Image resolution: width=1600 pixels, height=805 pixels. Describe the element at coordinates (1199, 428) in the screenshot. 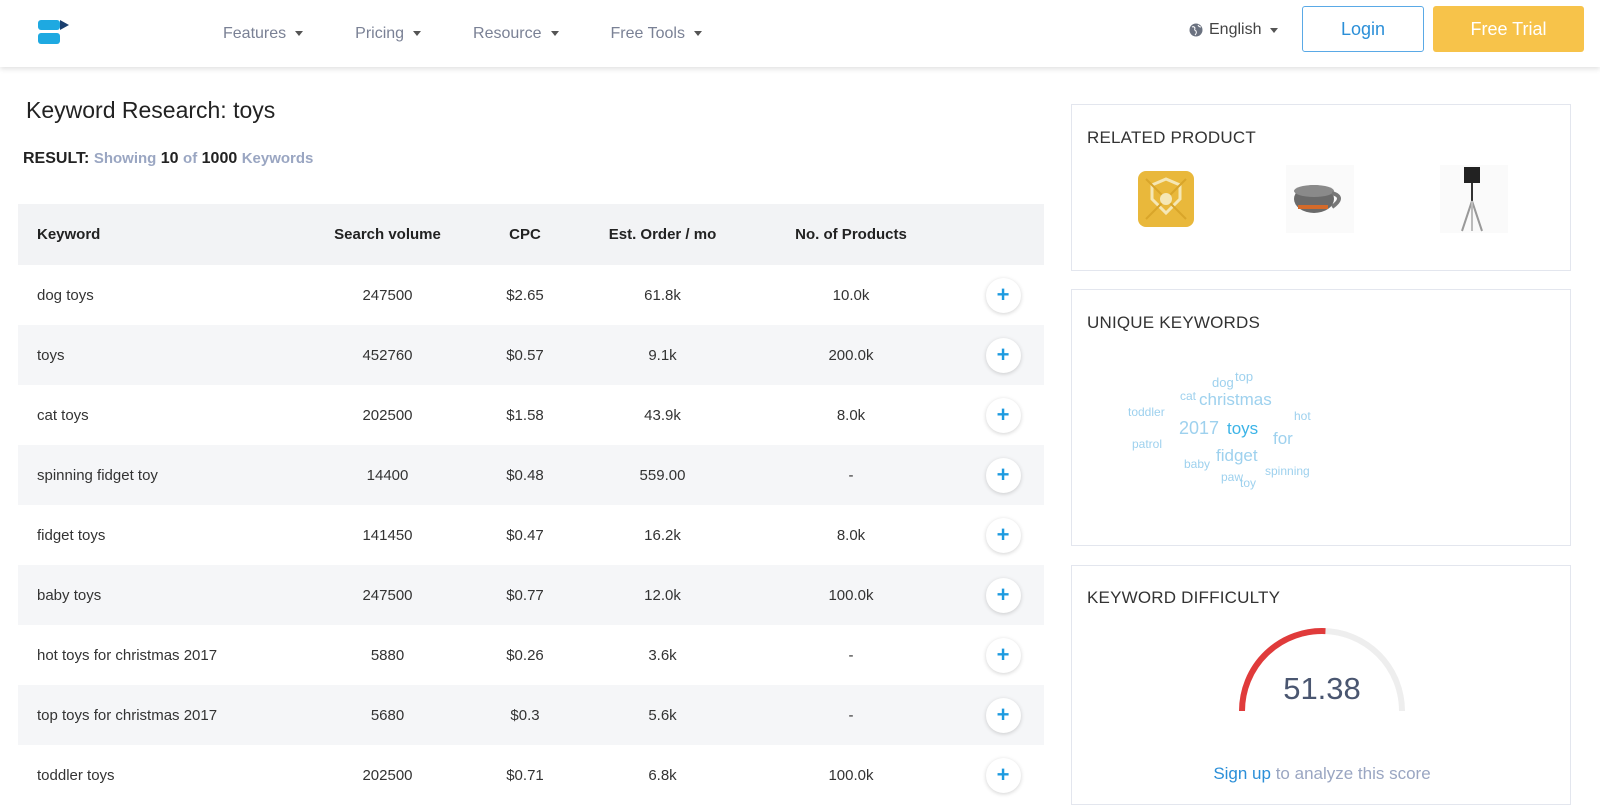

I see `cloud-word: 2017` at that location.